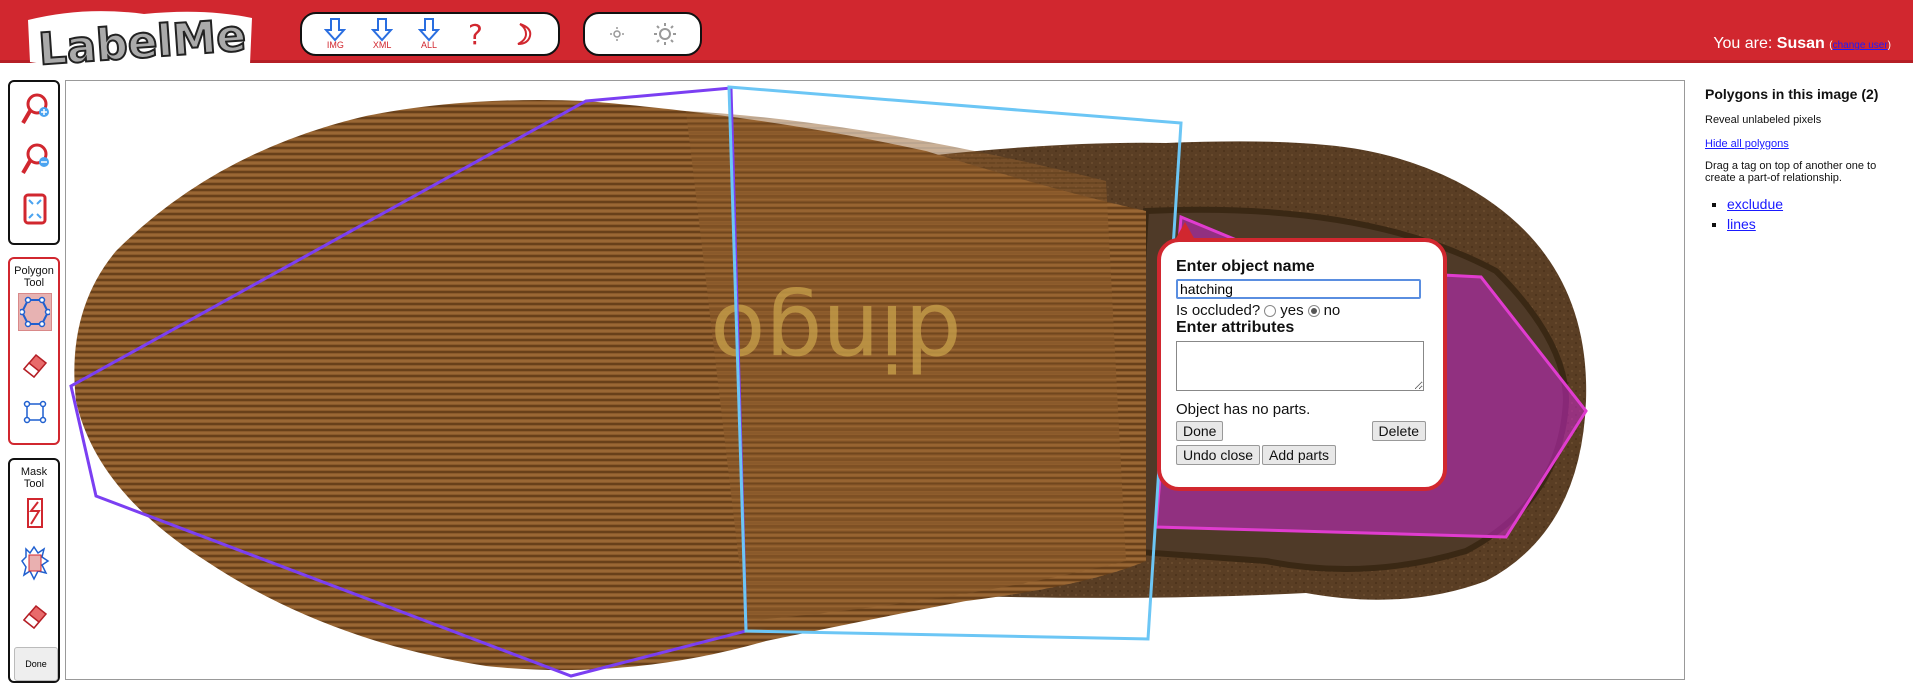 This screenshot has width=1913, height=683. I want to click on help-button: ?, so click(476, 34).